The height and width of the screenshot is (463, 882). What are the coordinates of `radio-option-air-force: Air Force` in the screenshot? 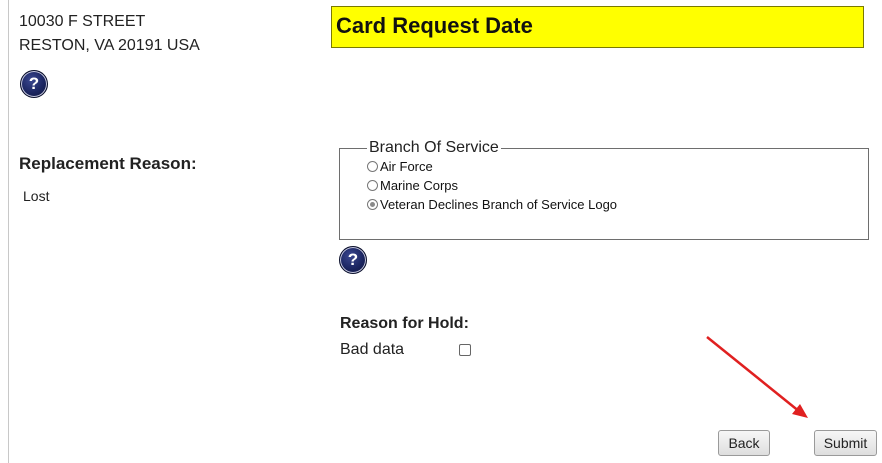 It's located at (617, 166).